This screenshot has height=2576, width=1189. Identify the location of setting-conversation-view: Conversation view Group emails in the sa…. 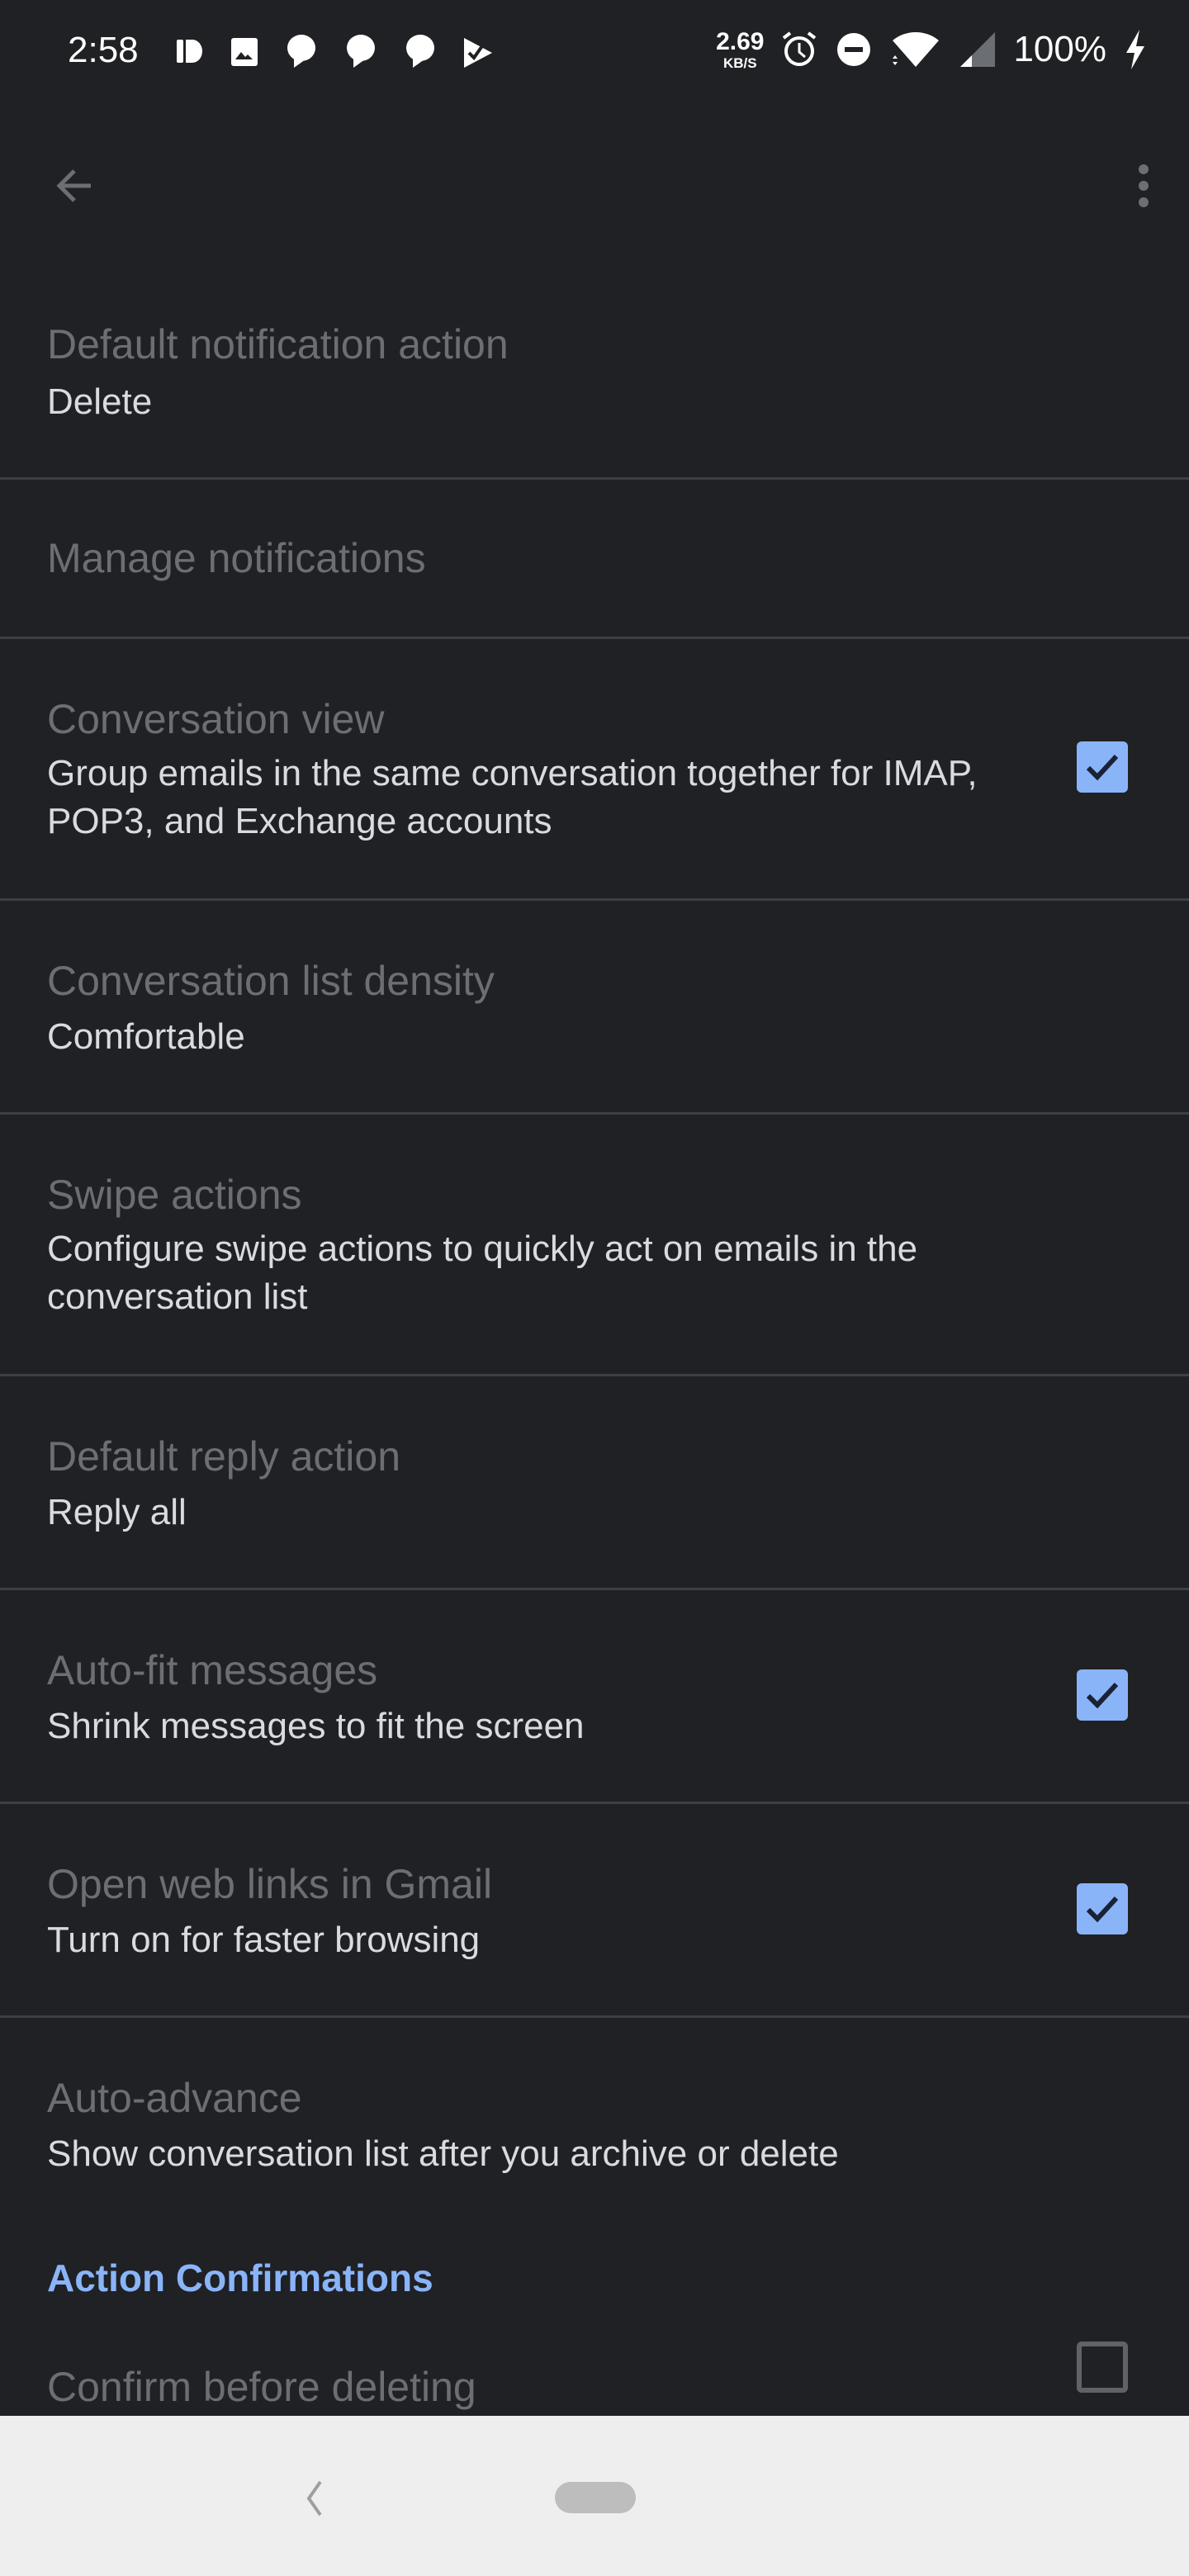
(594, 770).